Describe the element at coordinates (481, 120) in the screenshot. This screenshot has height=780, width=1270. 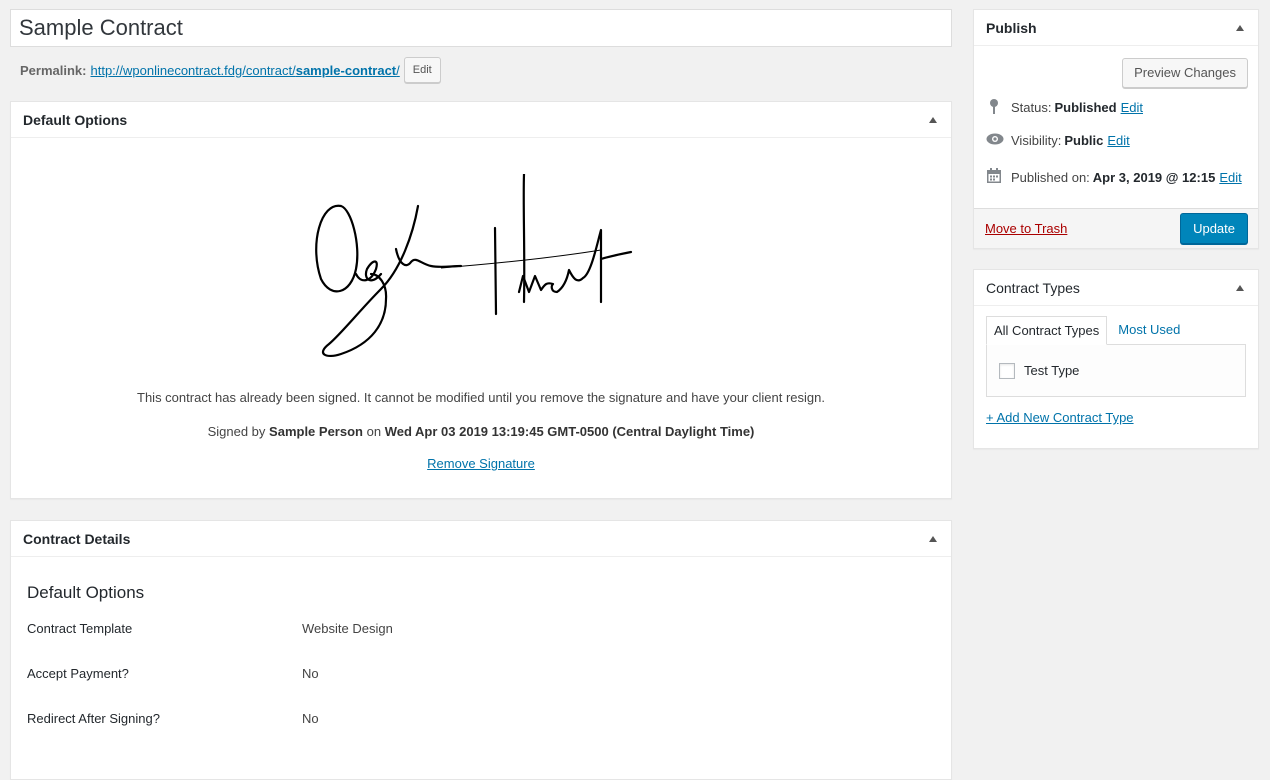
I see `default-options-header: Default Options` at that location.